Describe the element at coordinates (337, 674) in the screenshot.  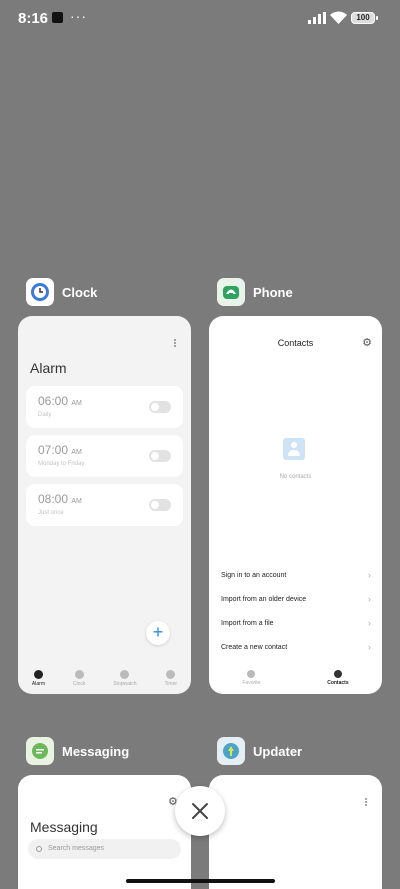
I see `person-icon` at that location.